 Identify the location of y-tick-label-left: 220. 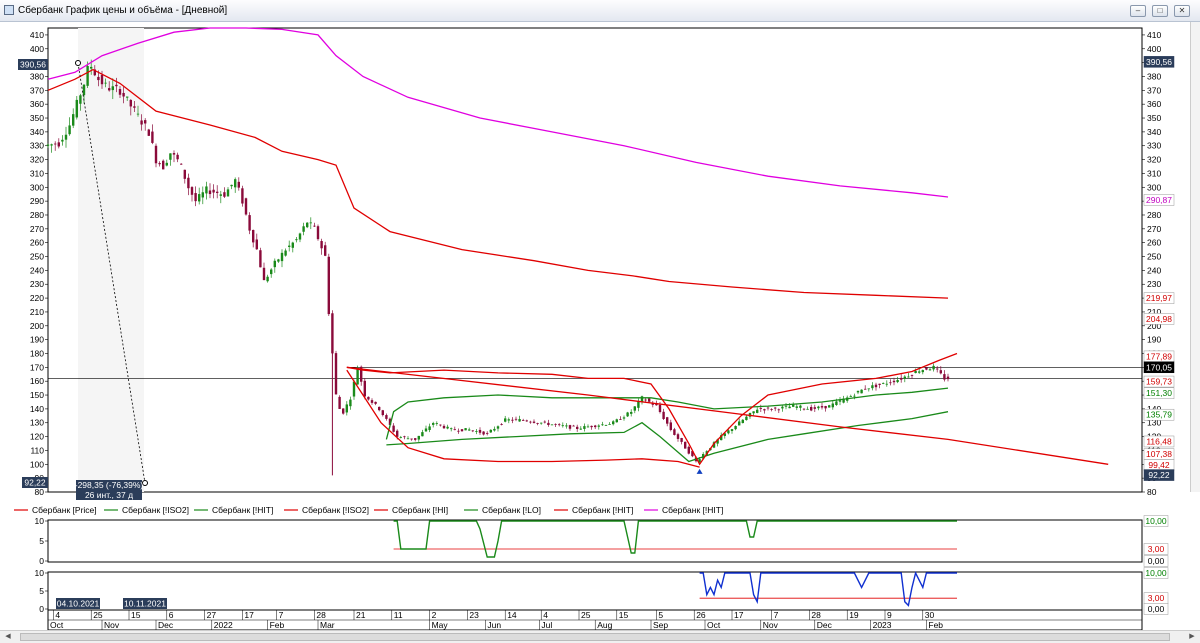
(37, 298).